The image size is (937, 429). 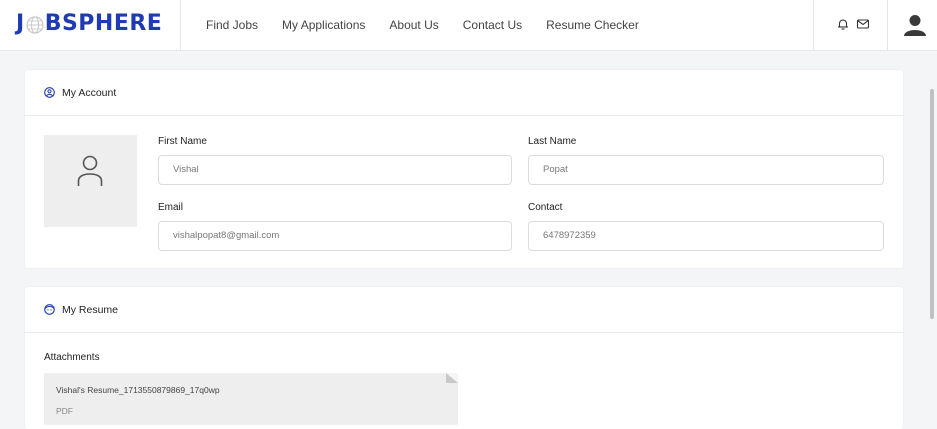 I want to click on bell-icon, so click(x=843, y=26).